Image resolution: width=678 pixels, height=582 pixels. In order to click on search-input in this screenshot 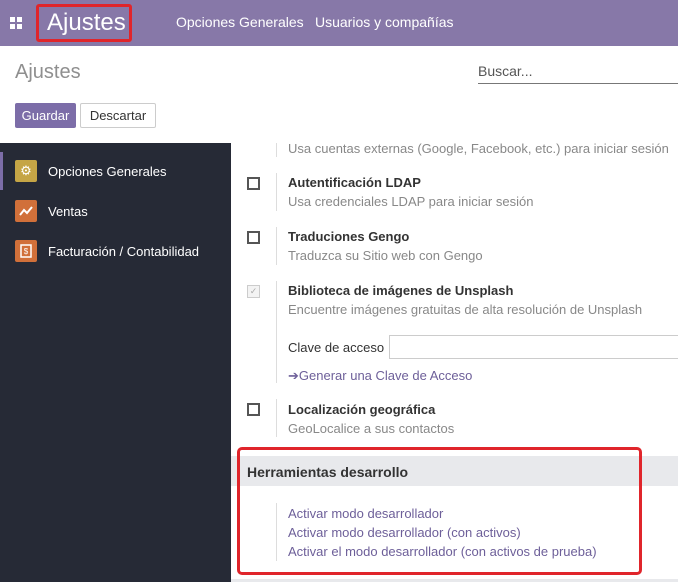, I will do `click(578, 71)`.